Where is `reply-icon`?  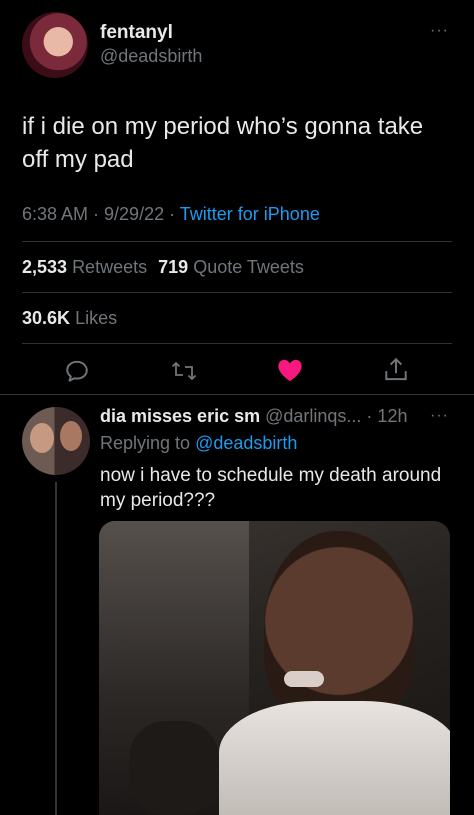
reply-icon is located at coordinates (77, 371).